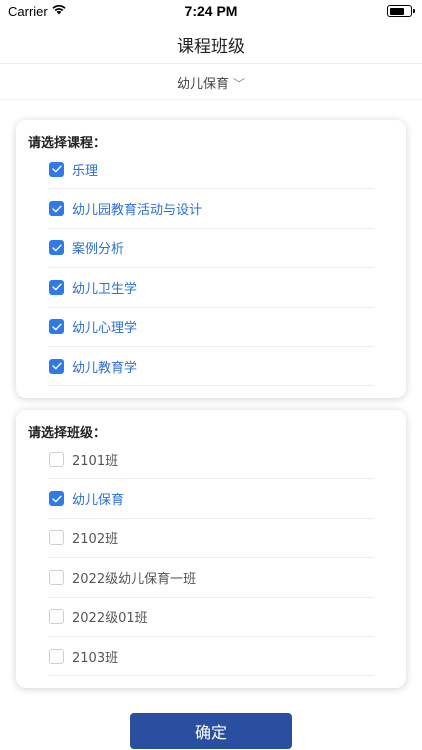  Describe the element at coordinates (110, 619) in the screenshot. I see `class-option-label: 2022级01班` at that location.